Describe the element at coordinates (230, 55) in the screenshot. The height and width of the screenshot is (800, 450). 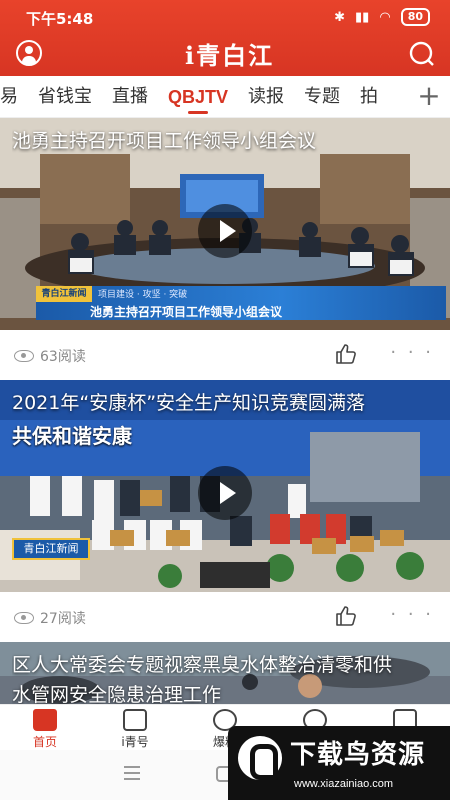
I see `app-logo: i青白江` at that location.